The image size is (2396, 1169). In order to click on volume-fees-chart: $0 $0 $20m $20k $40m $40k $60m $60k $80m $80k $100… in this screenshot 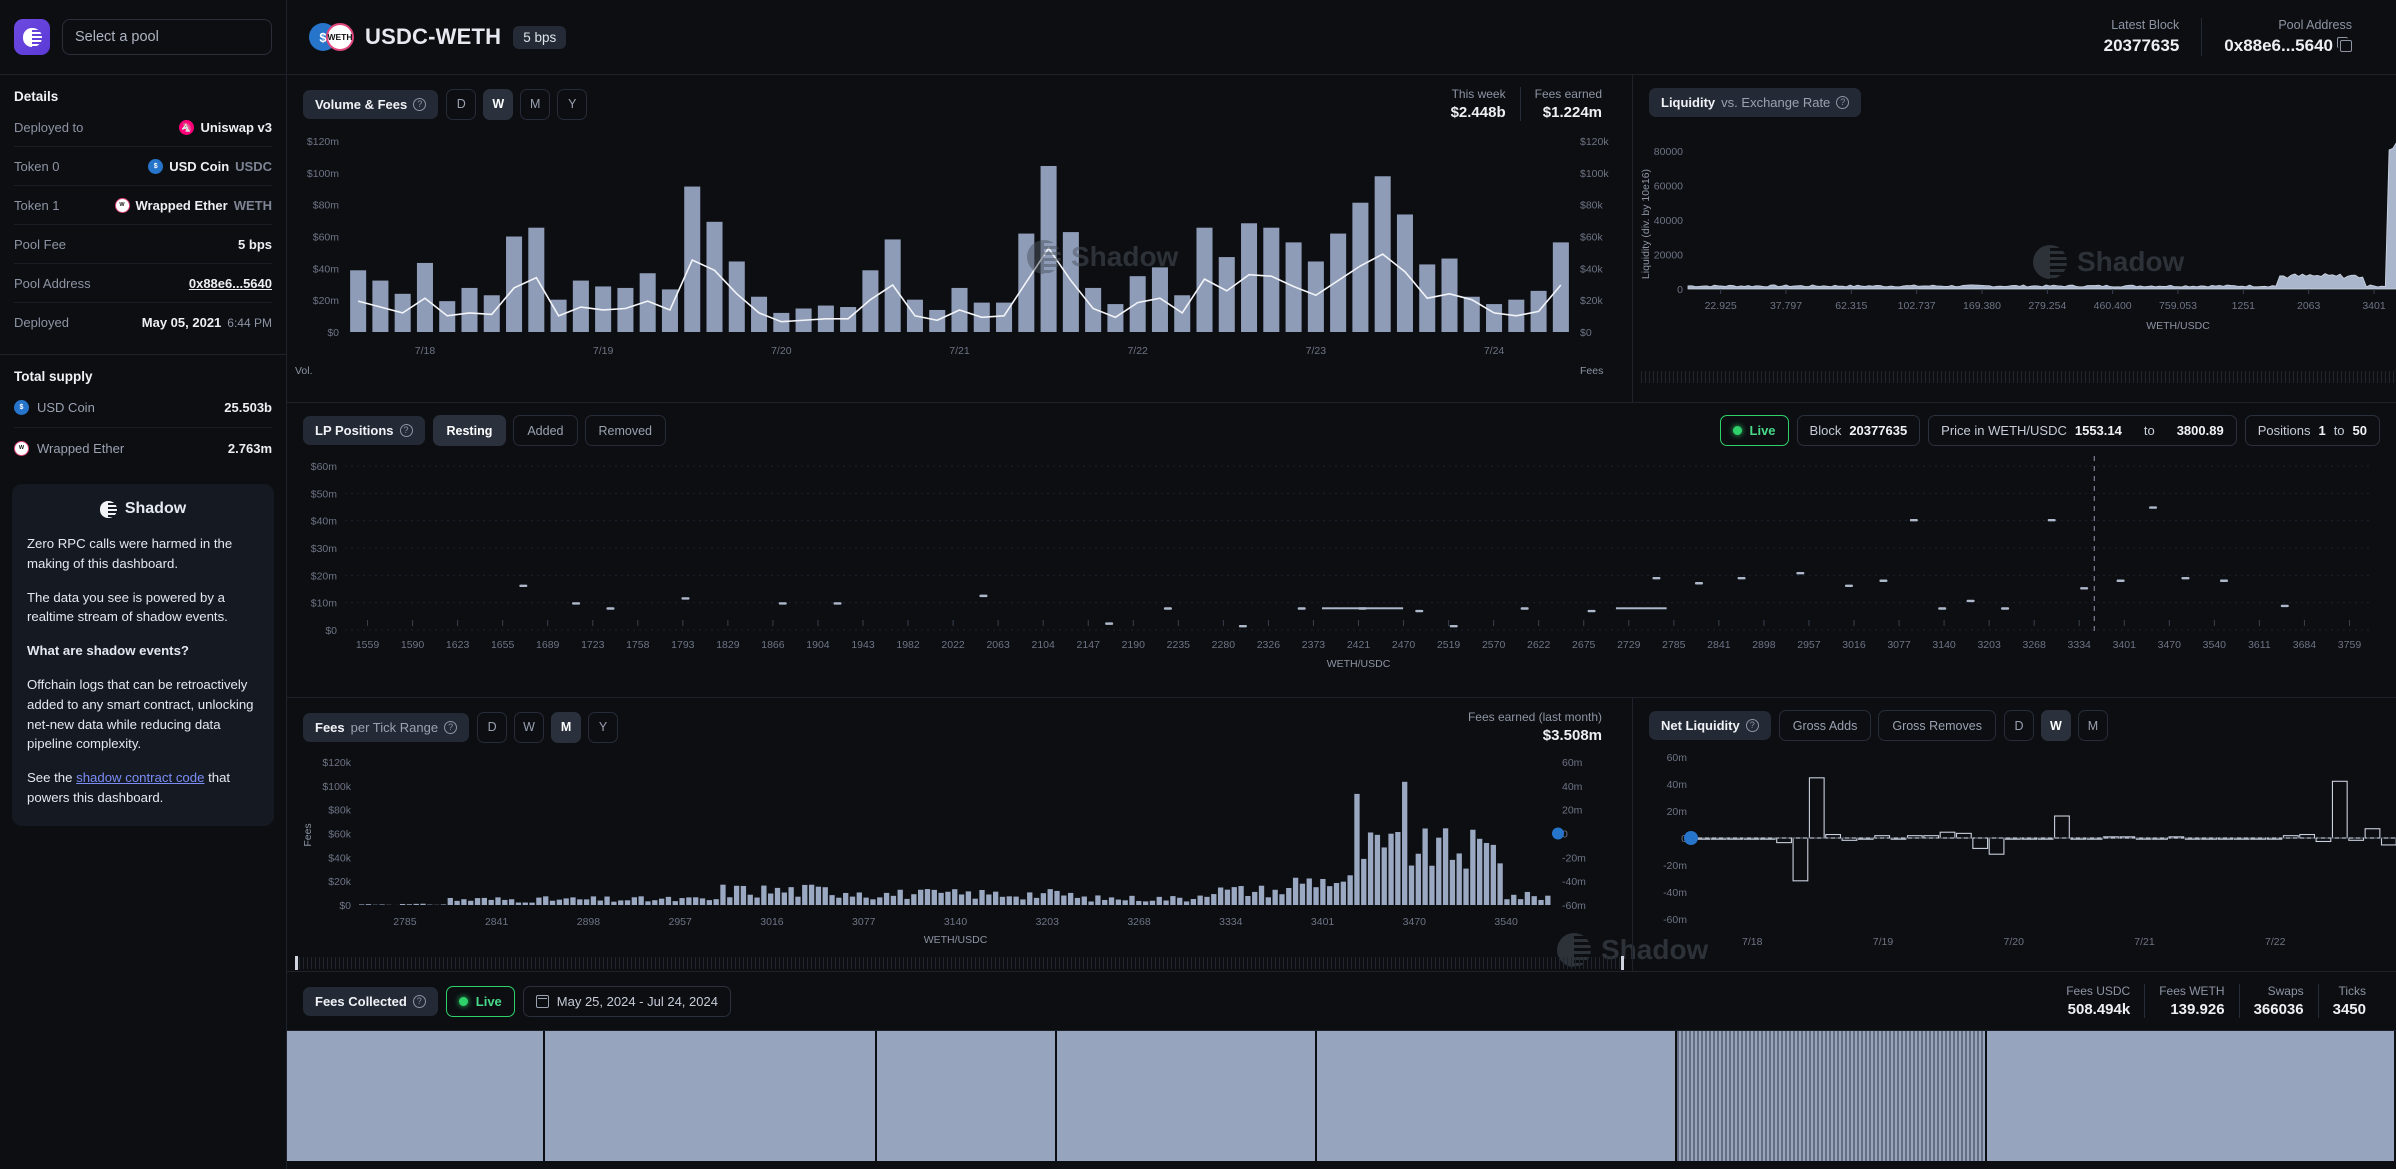, I will do `click(959, 264)`.